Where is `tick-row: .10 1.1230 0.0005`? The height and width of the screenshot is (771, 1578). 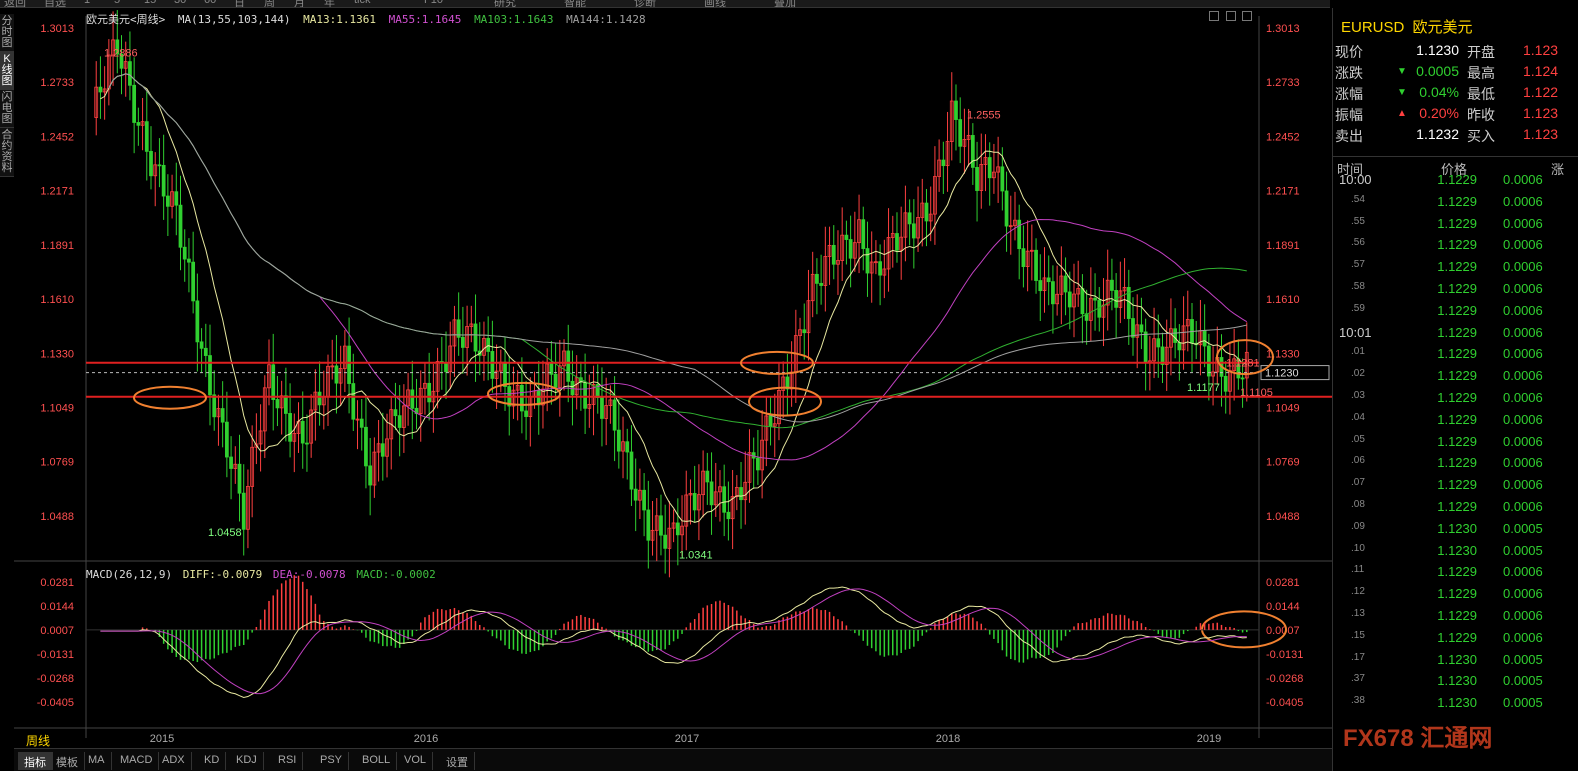
tick-row: .10 1.1230 0.0005 is located at coordinates (1455, 554).